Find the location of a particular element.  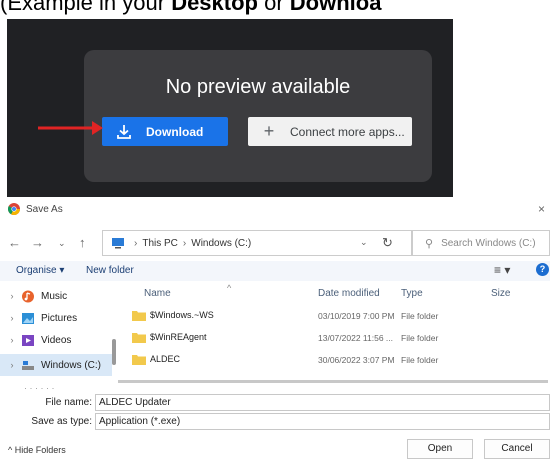

file-name-field: ALDEC Updater is located at coordinates (322, 402).